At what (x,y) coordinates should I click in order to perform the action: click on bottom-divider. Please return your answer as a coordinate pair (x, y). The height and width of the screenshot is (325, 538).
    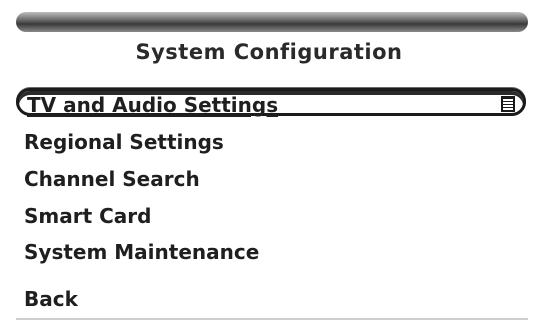
    Looking at the image, I should click on (272, 319).